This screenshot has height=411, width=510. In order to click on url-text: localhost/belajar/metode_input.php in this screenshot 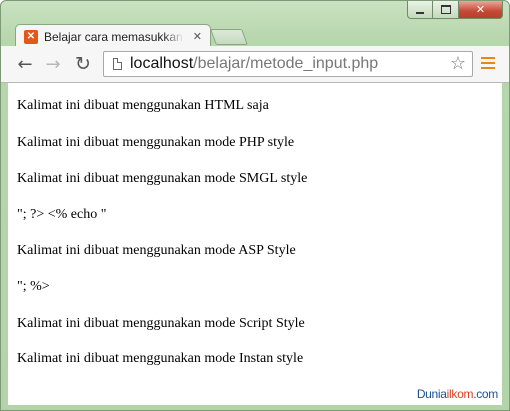, I will do `click(254, 64)`.